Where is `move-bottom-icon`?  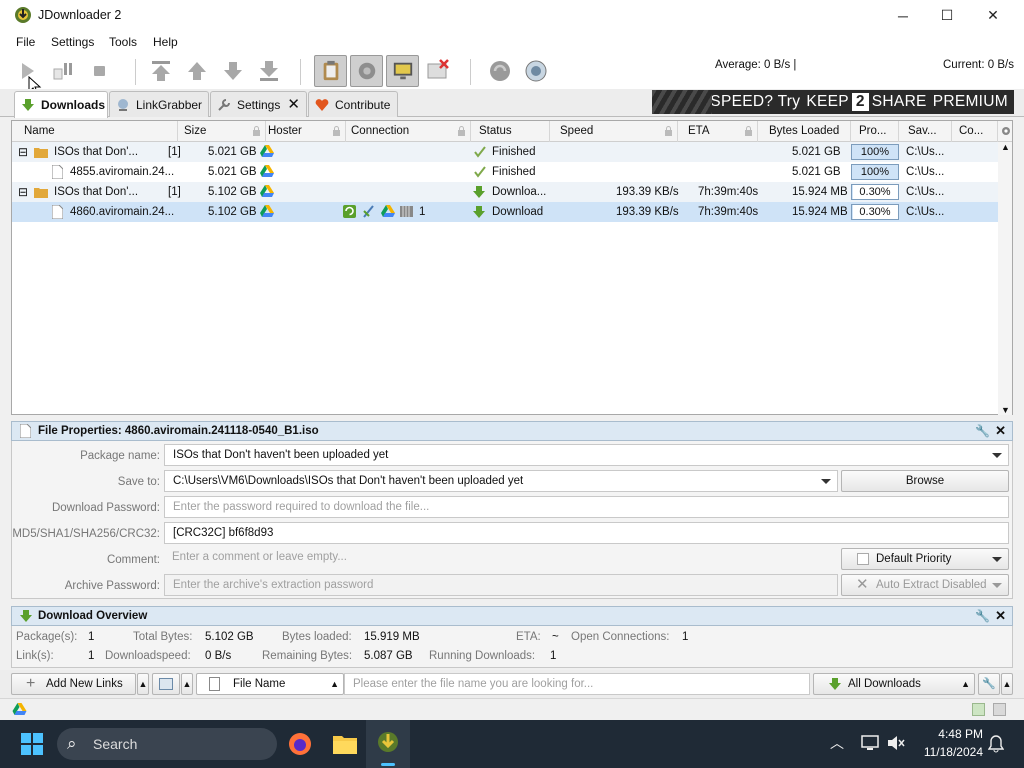 move-bottom-icon is located at coordinates (269, 71).